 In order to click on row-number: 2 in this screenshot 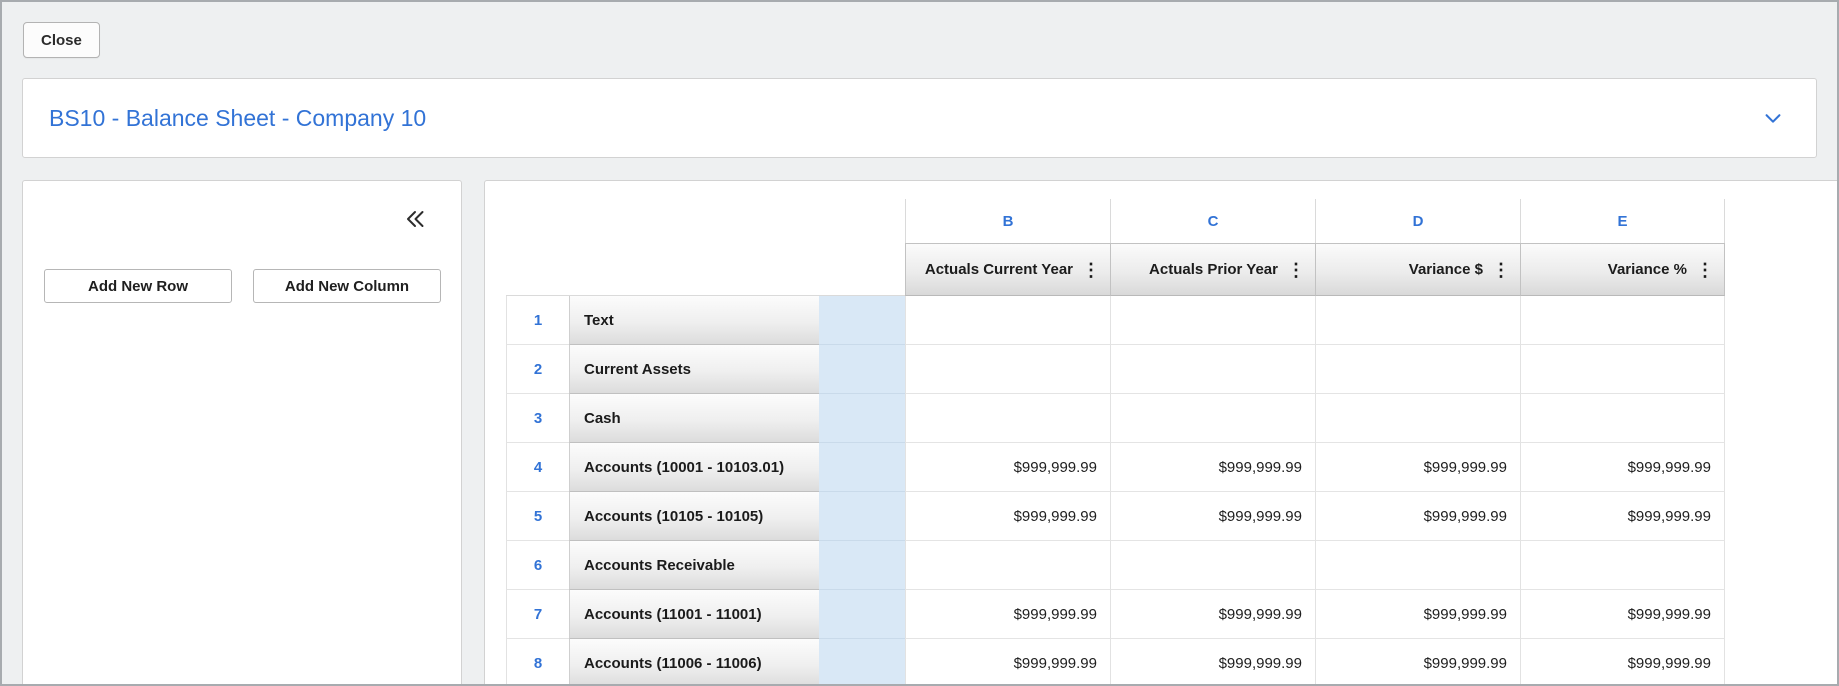, I will do `click(537, 369)`.